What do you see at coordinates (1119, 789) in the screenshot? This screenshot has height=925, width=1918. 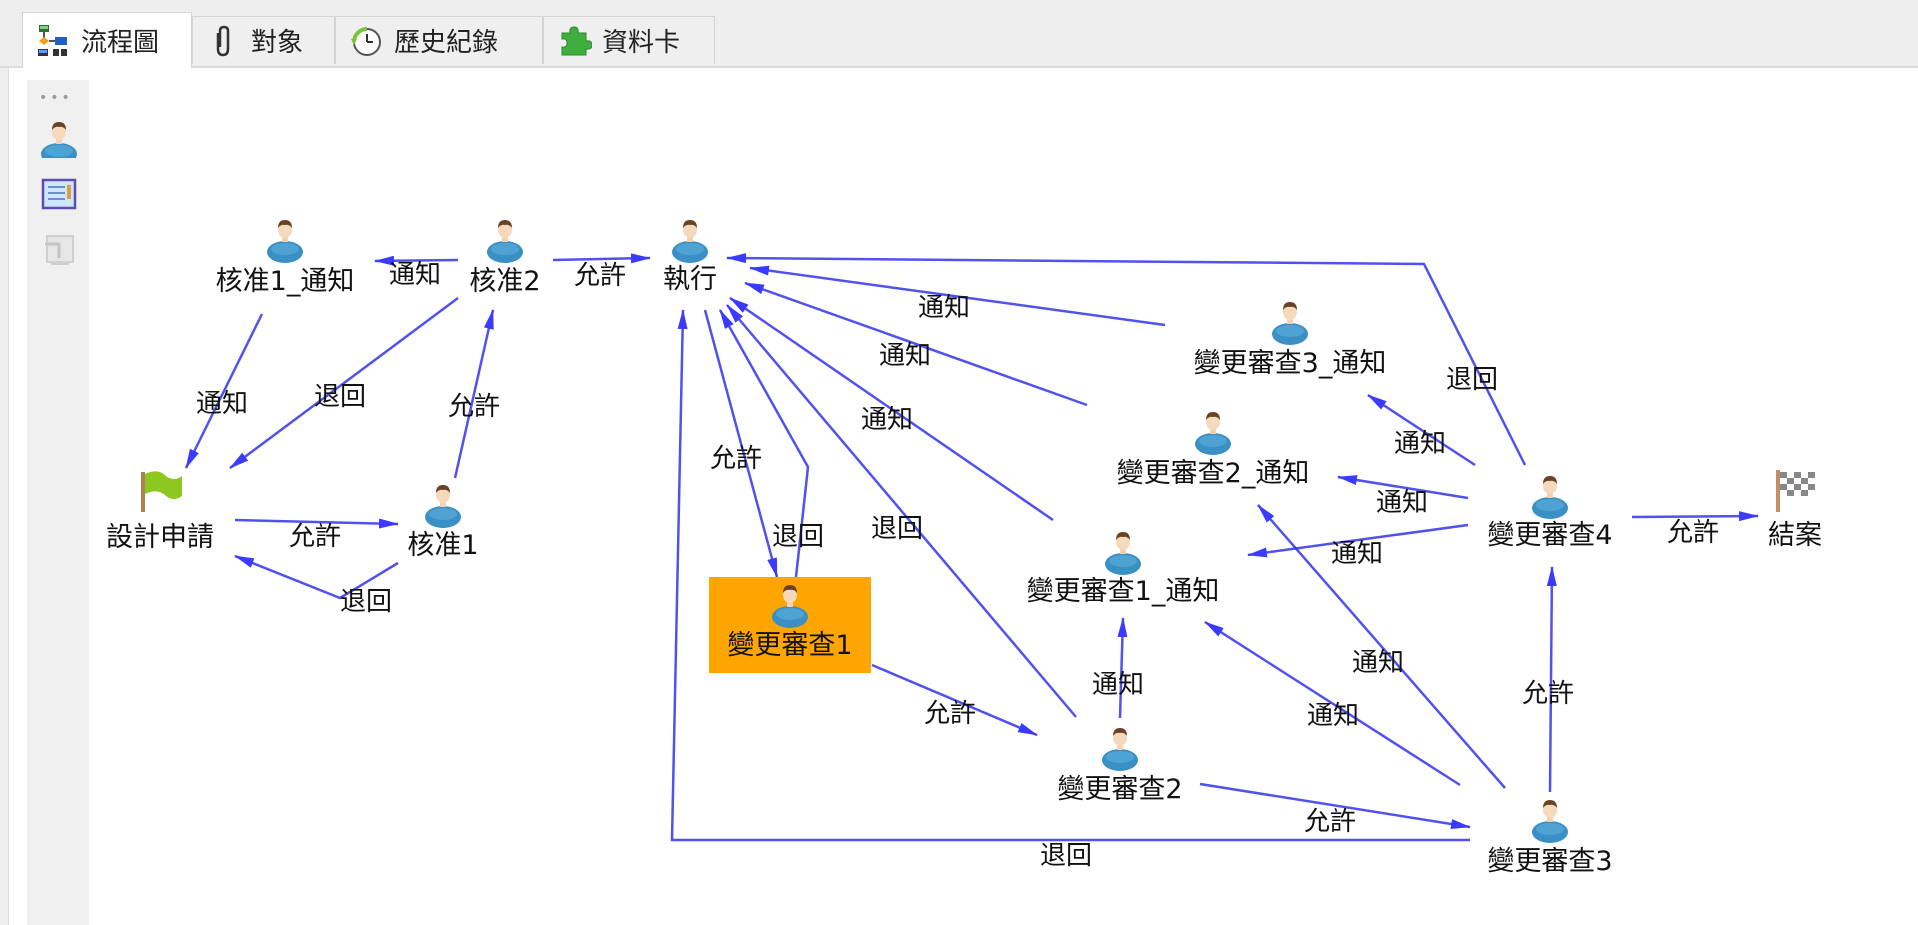 I see `node-label: 變更審查2` at bounding box center [1119, 789].